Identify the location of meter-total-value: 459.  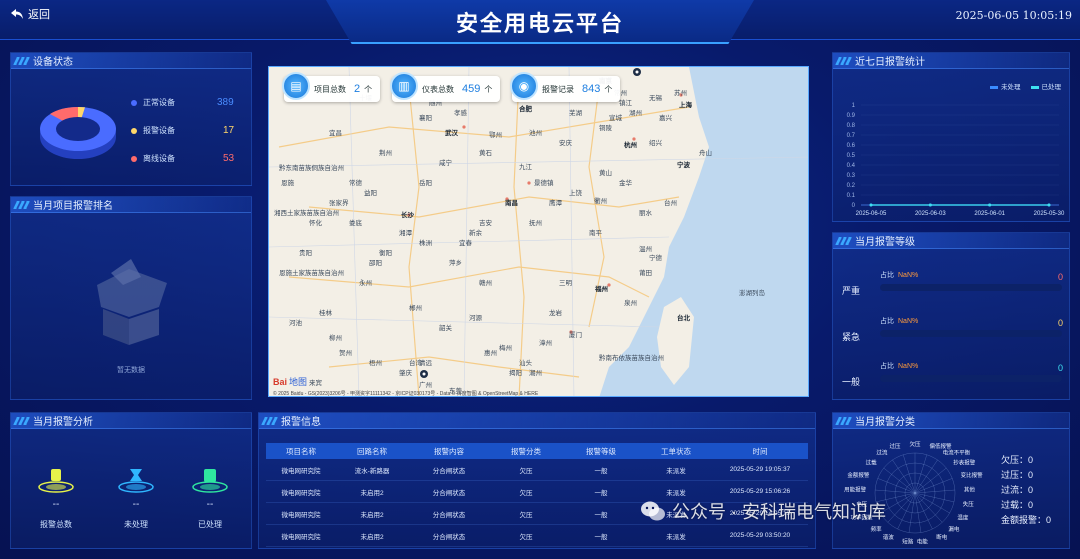
(471, 89).